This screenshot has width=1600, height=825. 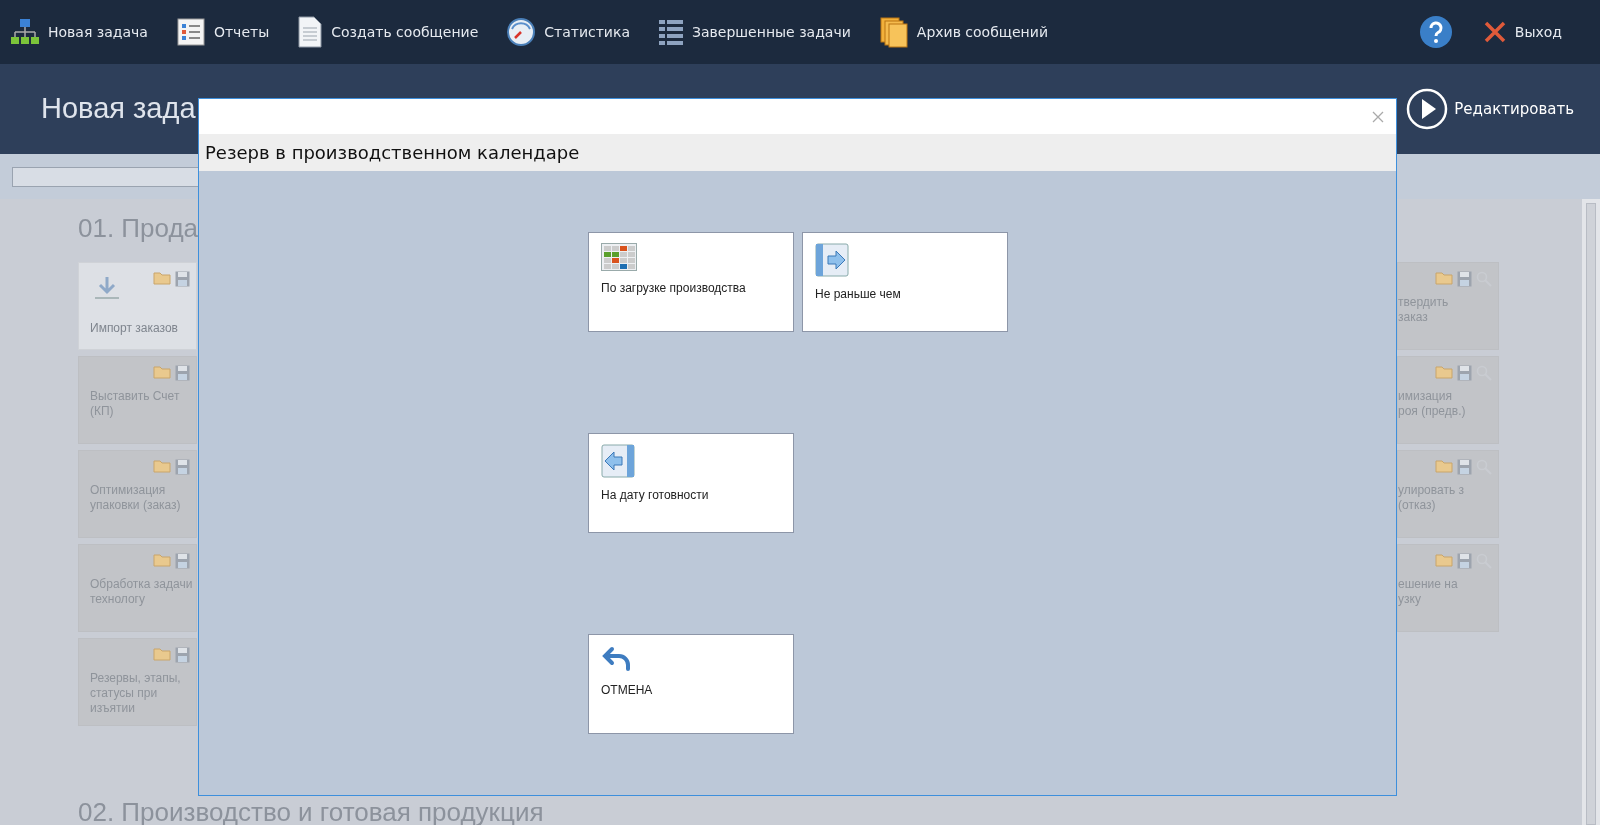 What do you see at coordinates (521, 31) in the screenshot?
I see `gauge-icon` at bounding box center [521, 31].